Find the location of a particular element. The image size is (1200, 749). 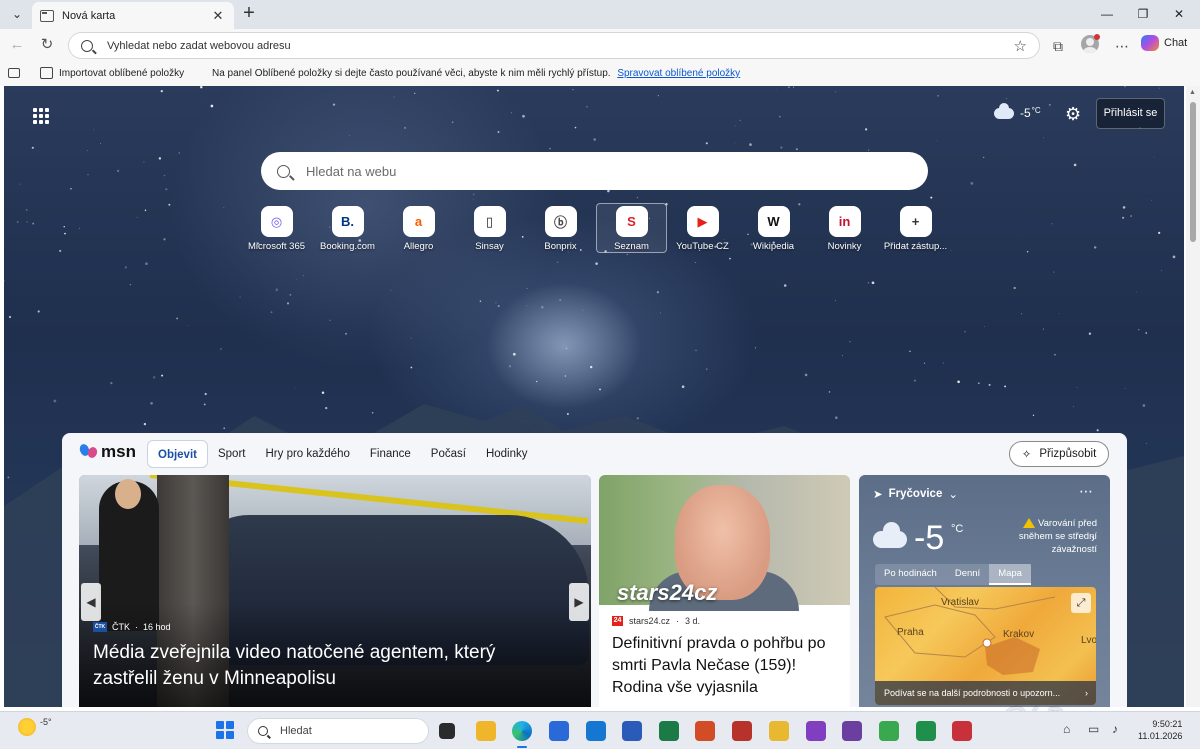

collections-icon is located at coordinates (14, 73).